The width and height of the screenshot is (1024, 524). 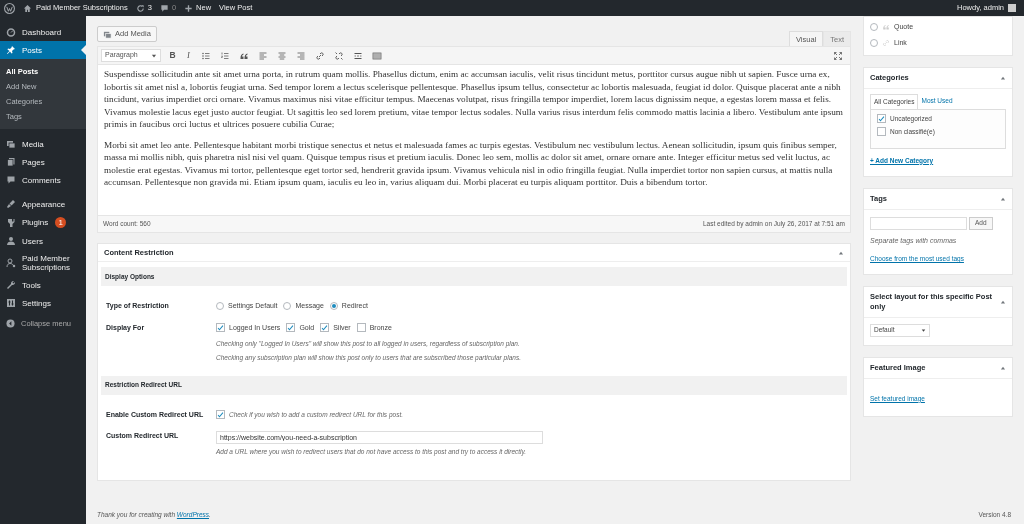 I want to click on wrench-icon, so click(x=11, y=285).